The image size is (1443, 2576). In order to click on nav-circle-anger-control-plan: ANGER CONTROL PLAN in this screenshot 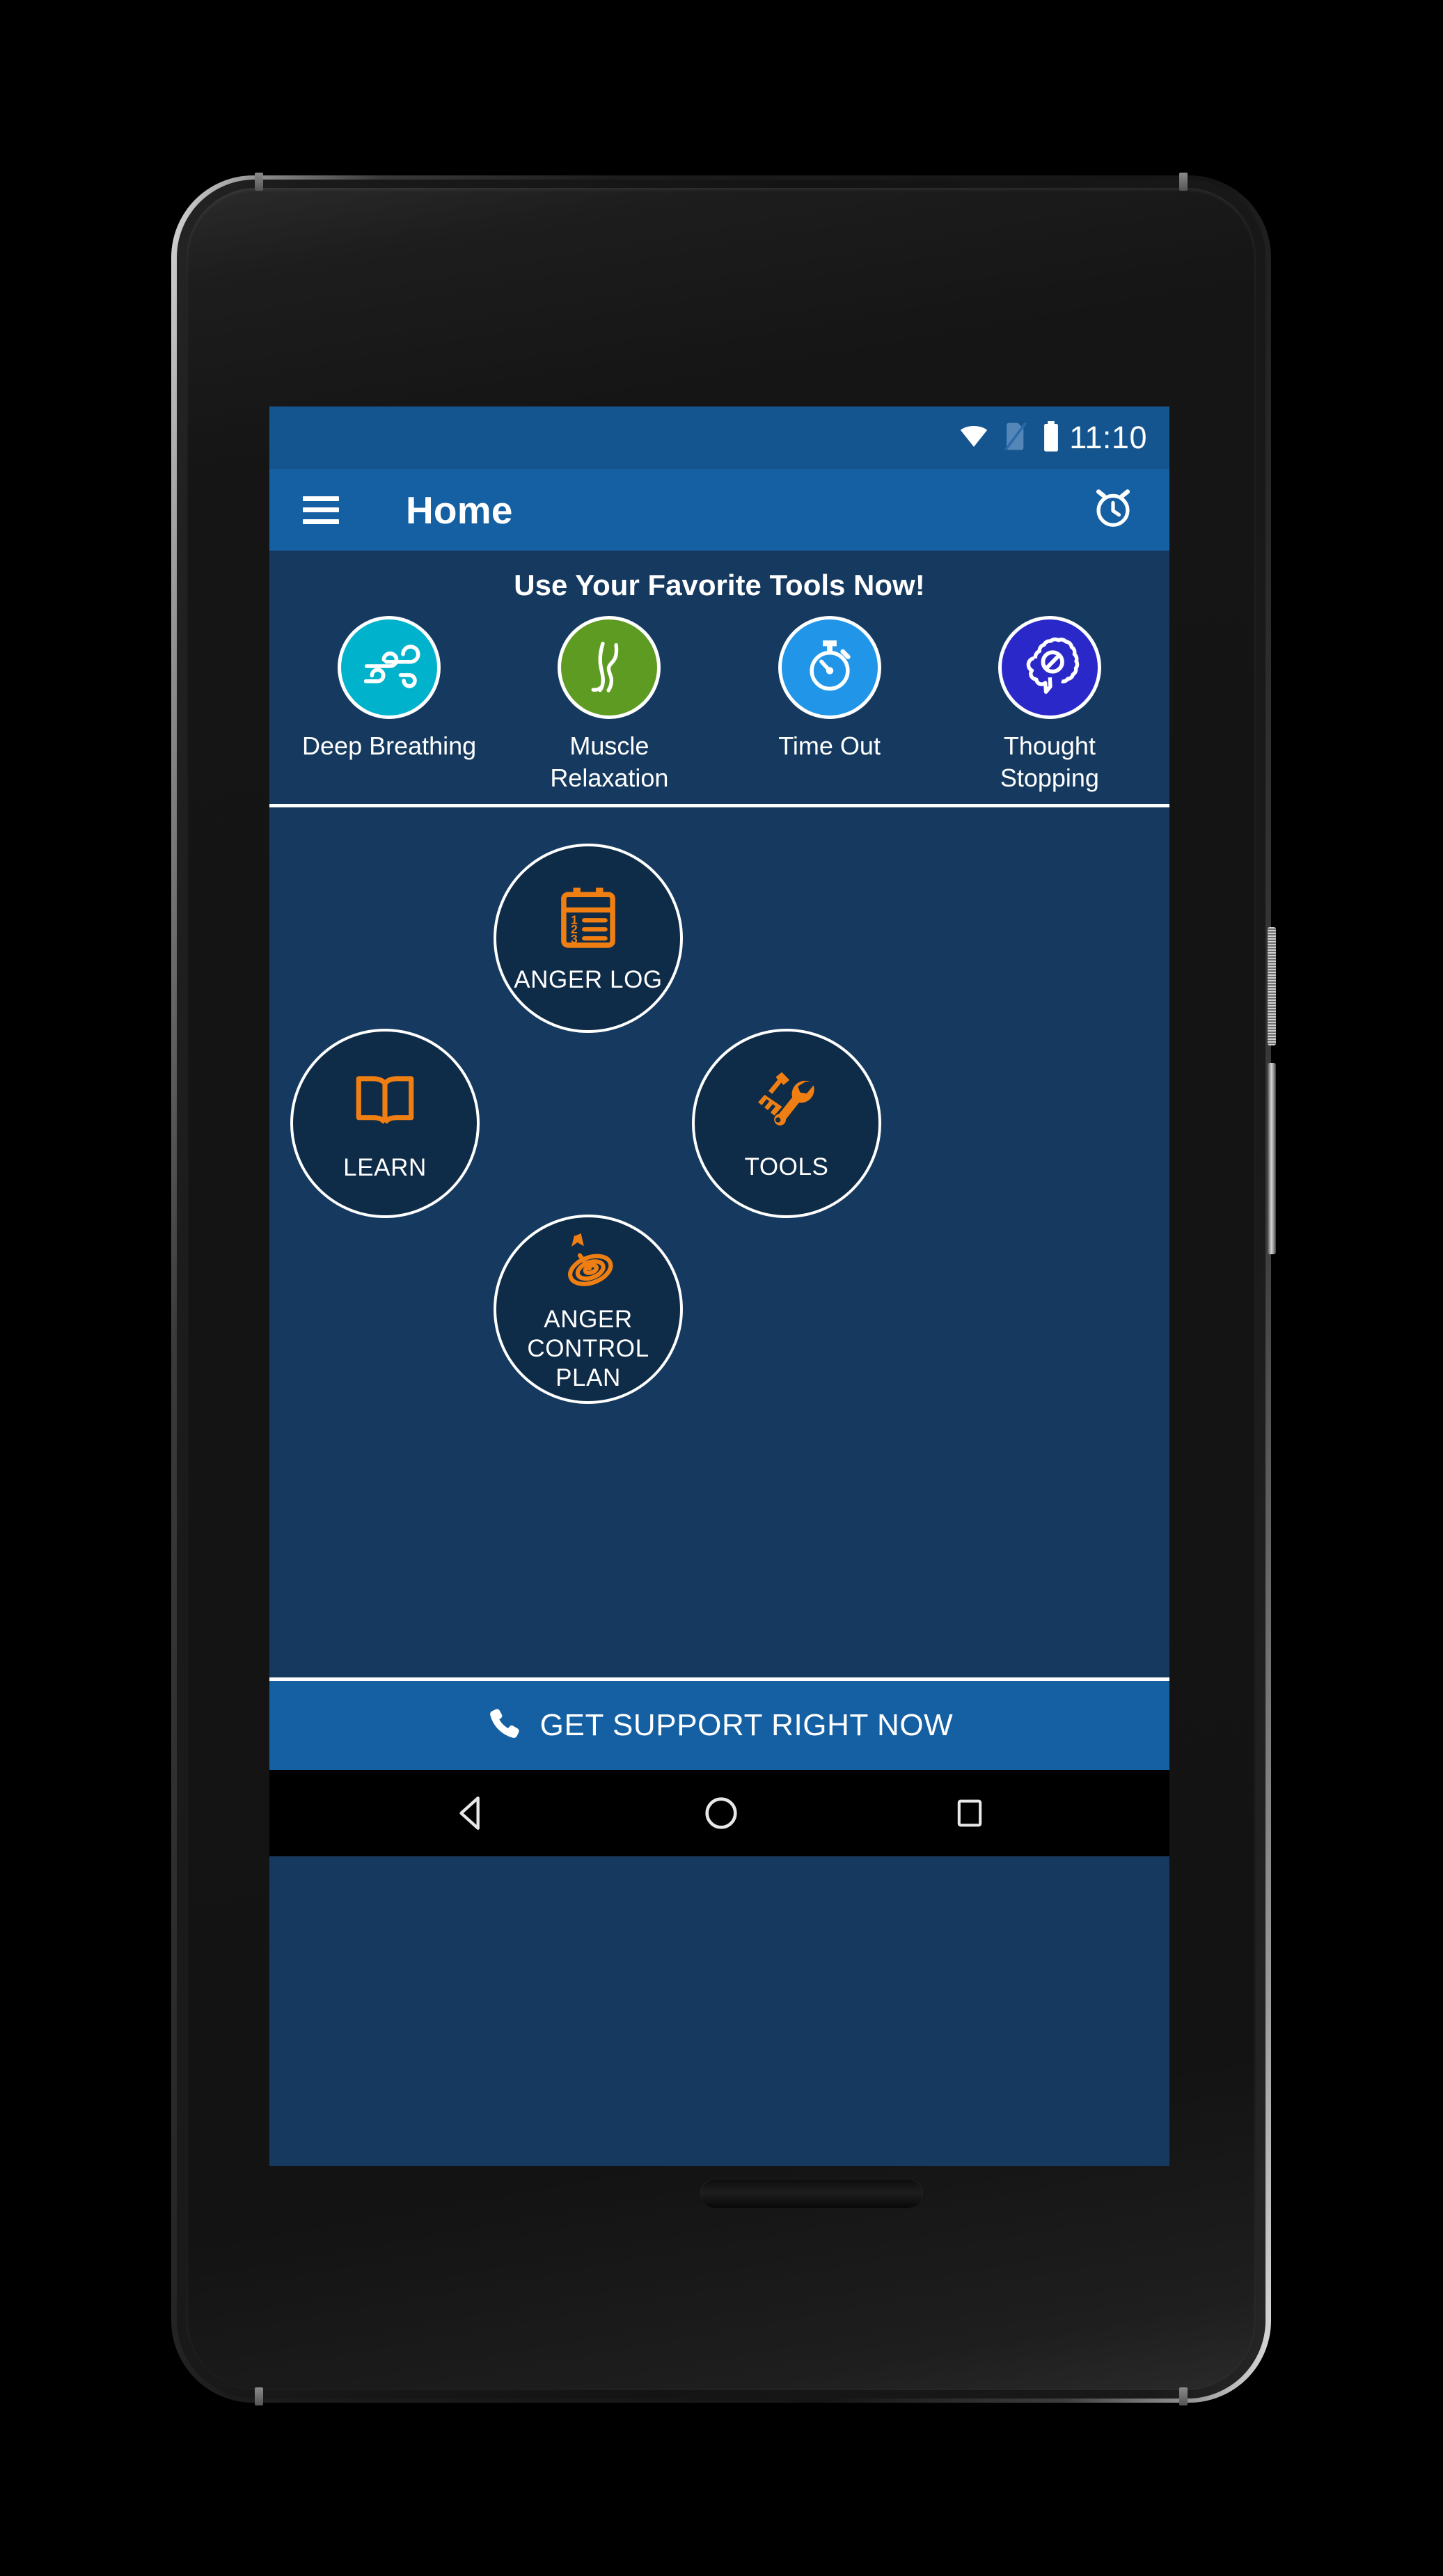, I will do `click(588, 1310)`.